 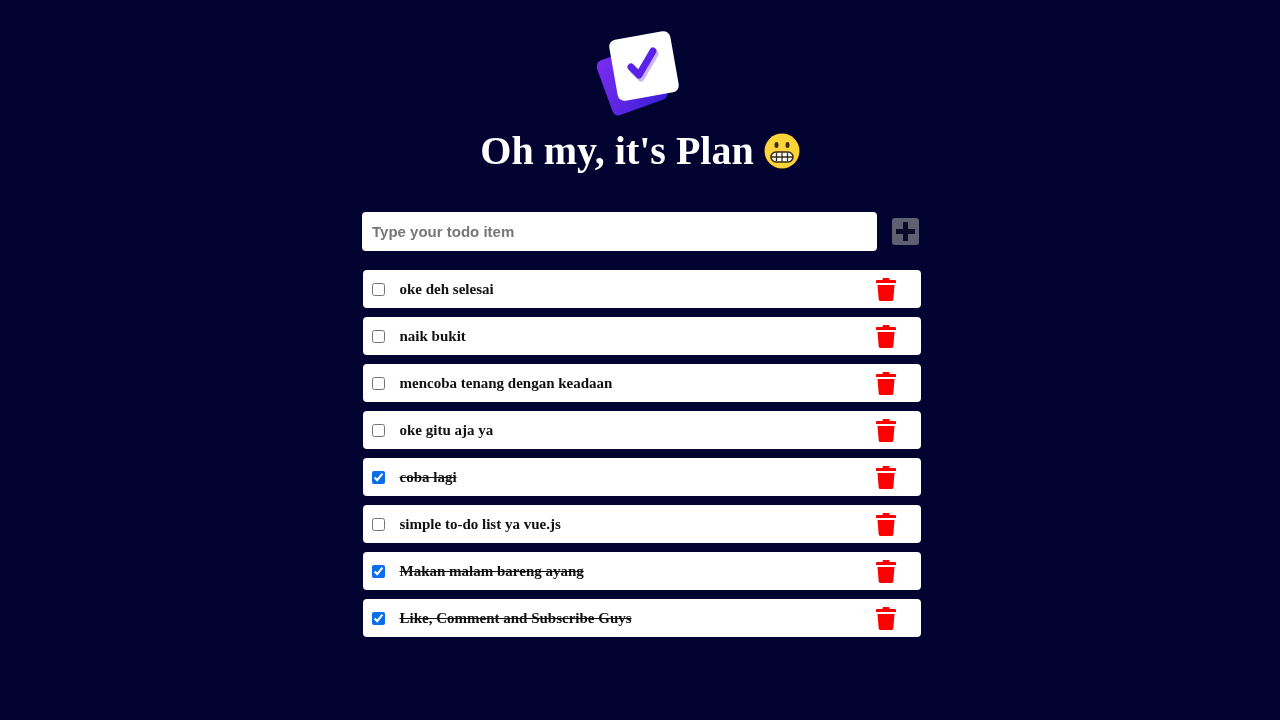 What do you see at coordinates (617, 151) in the screenshot?
I see `app-title: Oh my, it's Plan` at bounding box center [617, 151].